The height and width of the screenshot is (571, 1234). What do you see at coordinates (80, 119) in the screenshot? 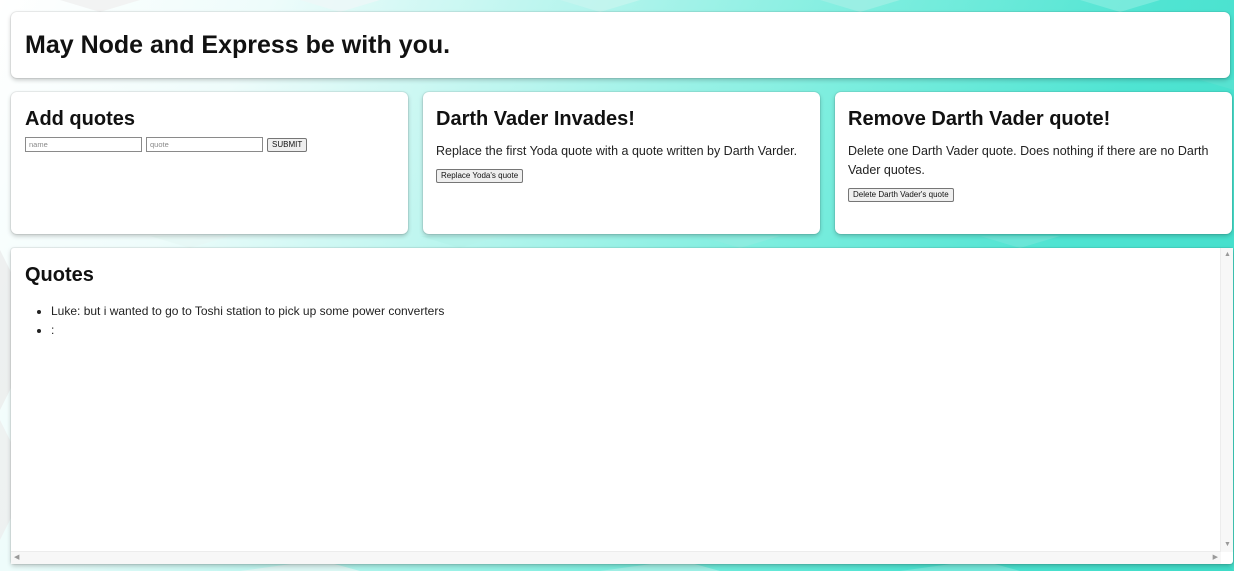
I see `add-quotes-title: Add quotes` at bounding box center [80, 119].